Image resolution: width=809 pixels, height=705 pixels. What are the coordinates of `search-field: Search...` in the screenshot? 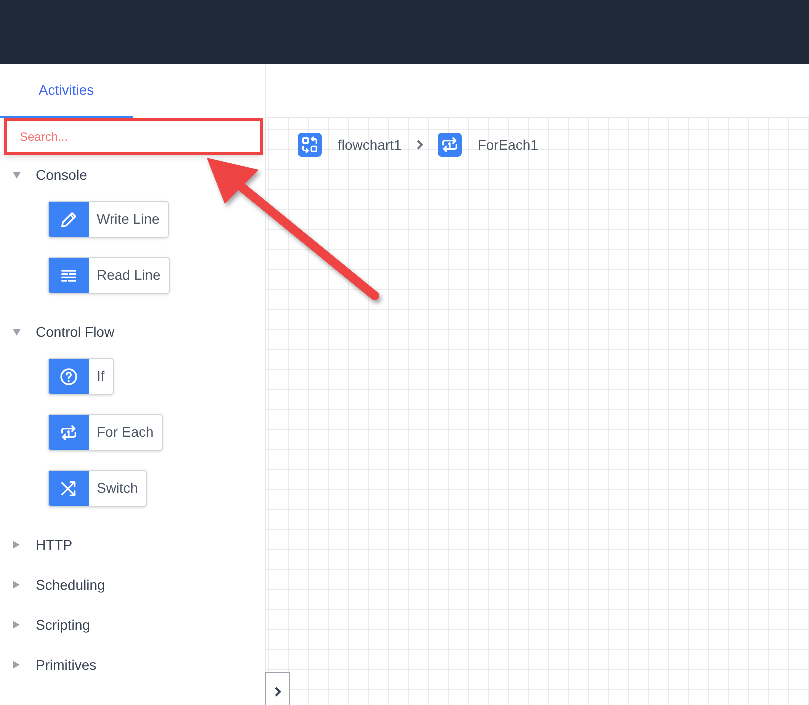 It's located at (133, 136).